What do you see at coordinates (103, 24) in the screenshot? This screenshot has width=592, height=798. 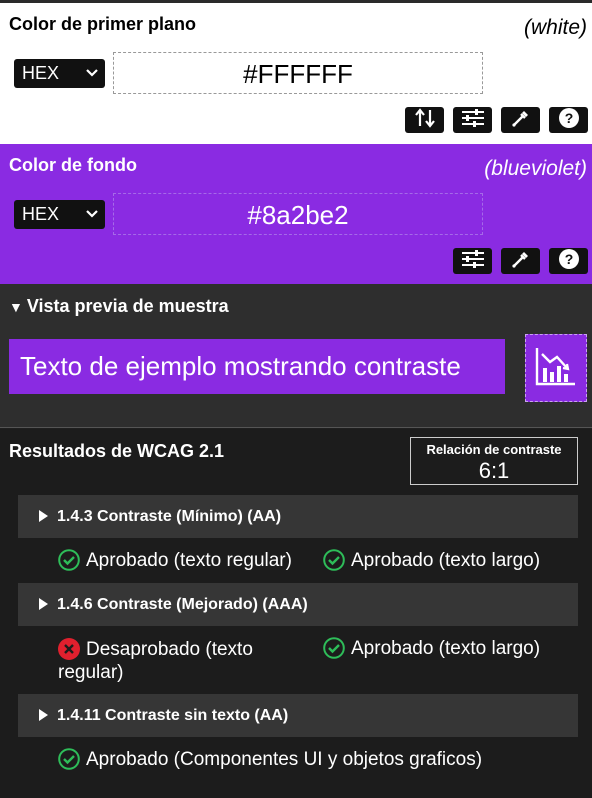 I see `foreground-title: Color de primer plano` at bounding box center [103, 24].